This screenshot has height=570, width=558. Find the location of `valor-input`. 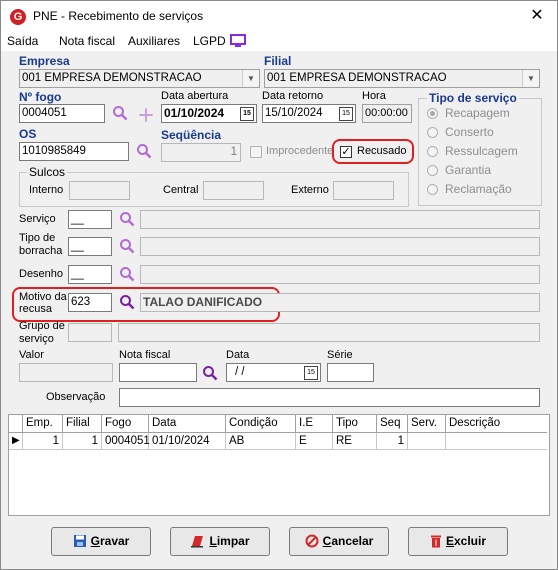

valor-input is located at coordinates (66, 372).